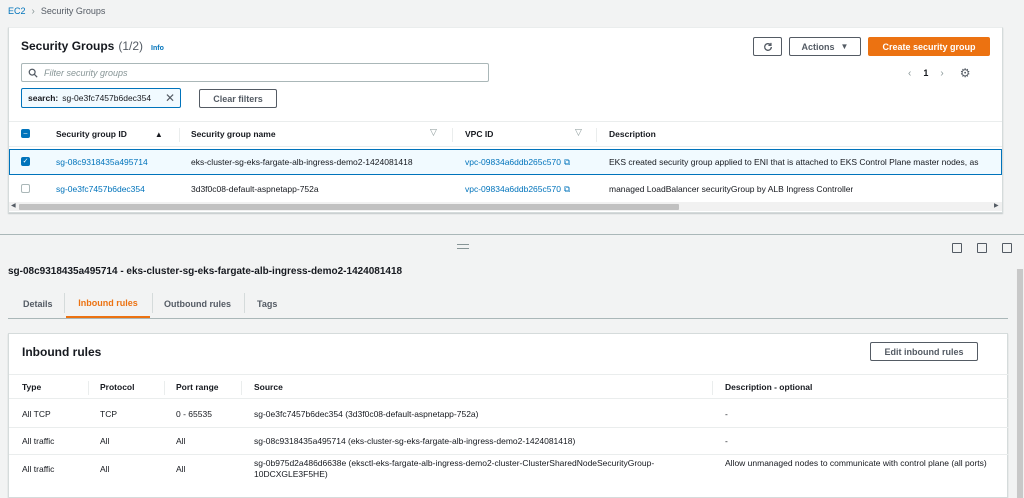 The width and height of the screenshot is (1024, 498). I want to click on row-checkbox, so click(25, 188).